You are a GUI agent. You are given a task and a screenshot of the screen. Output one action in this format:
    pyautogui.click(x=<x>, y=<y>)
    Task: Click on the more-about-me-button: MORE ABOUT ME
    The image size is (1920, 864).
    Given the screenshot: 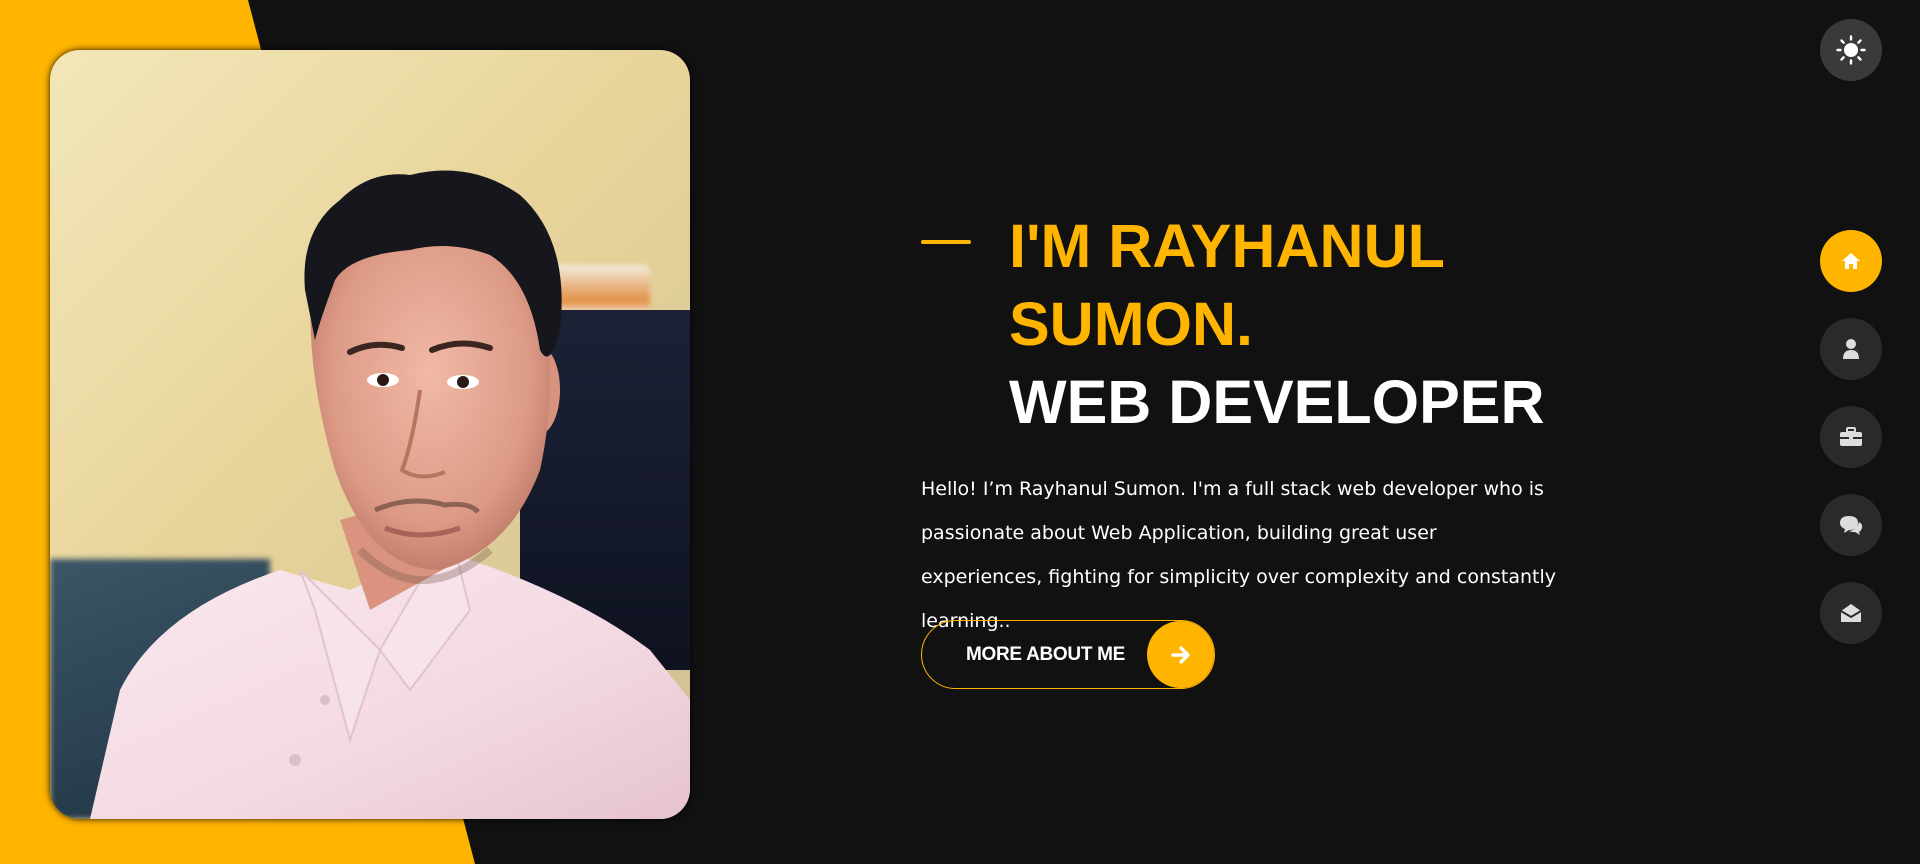 What is the action you would take?
    pyautogui.click(x=1068, y=654)
    